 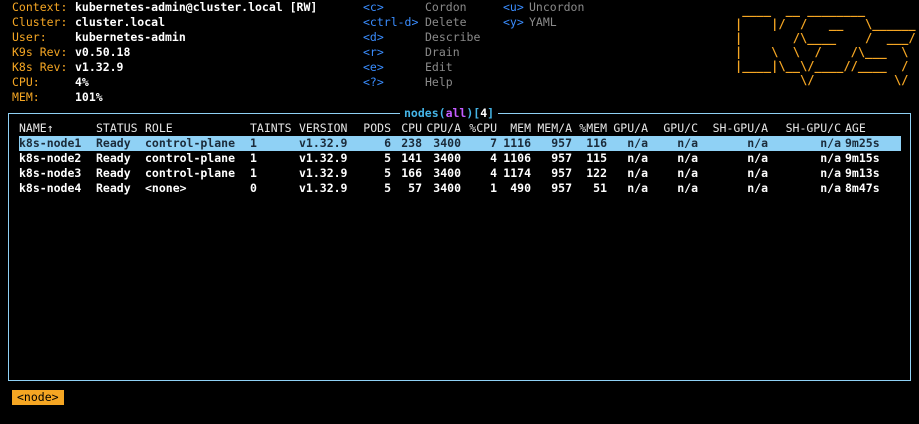 What do you see at coordinates (29, 37) in the screenshot?
I see `info-label: User:` at bounding box center [29, 37].